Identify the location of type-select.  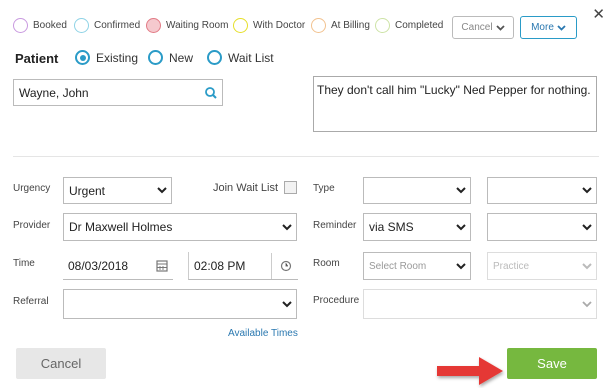
(417, 190).